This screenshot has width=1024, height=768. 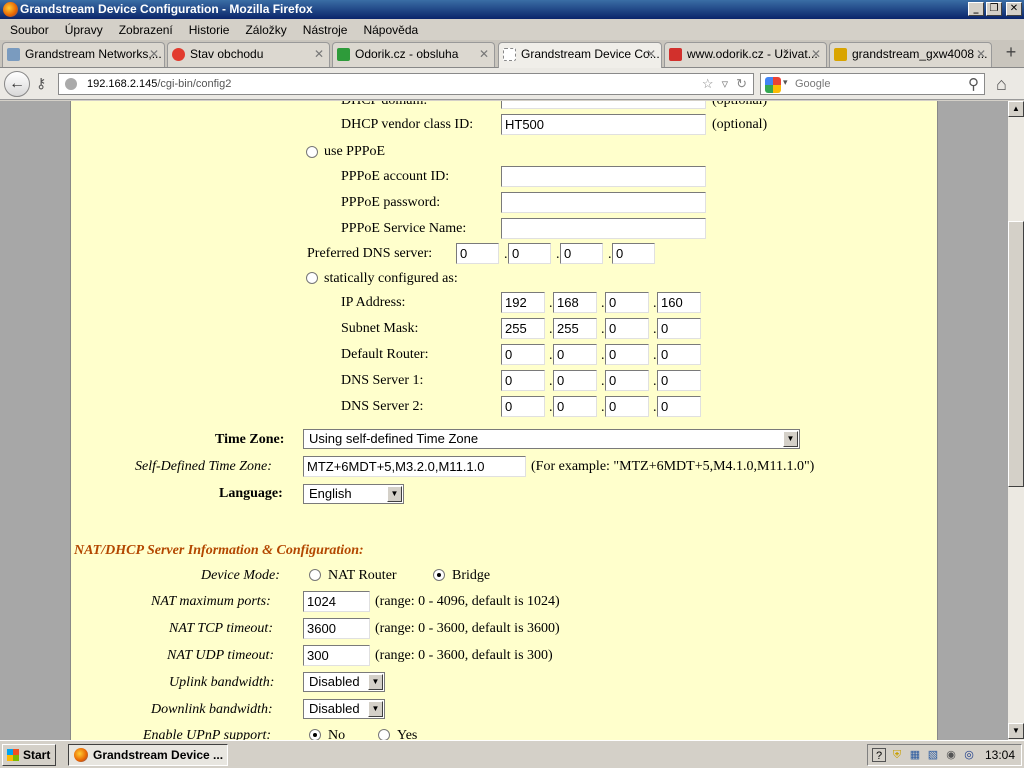 I want to click on time-zone-select: Using self-defined Time Zone ▼, so click(x=551, y=439).